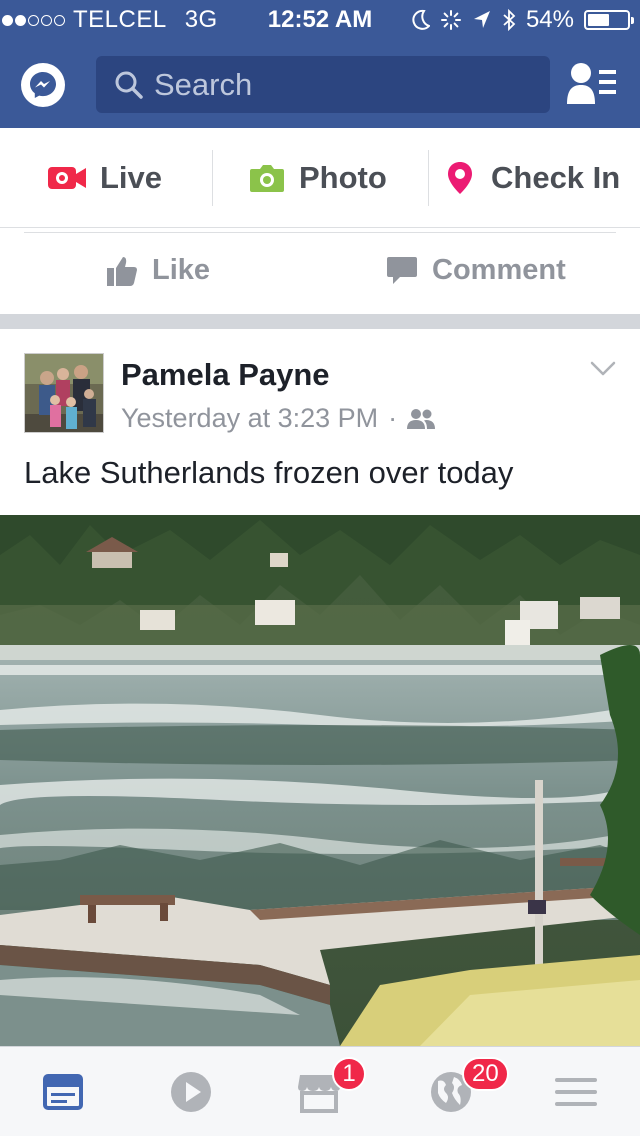  What do you see at coordinates (450, 20) in the screenshot?
I see `activity-spinner-icon` at bounding box center [450, 20].